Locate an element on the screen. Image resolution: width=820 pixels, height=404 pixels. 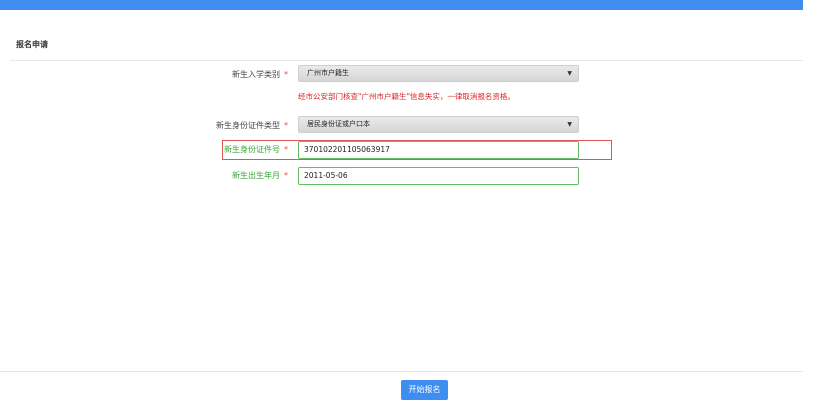
admission-type-label: 新生入学类别 * is located at coordinates (260, 74).